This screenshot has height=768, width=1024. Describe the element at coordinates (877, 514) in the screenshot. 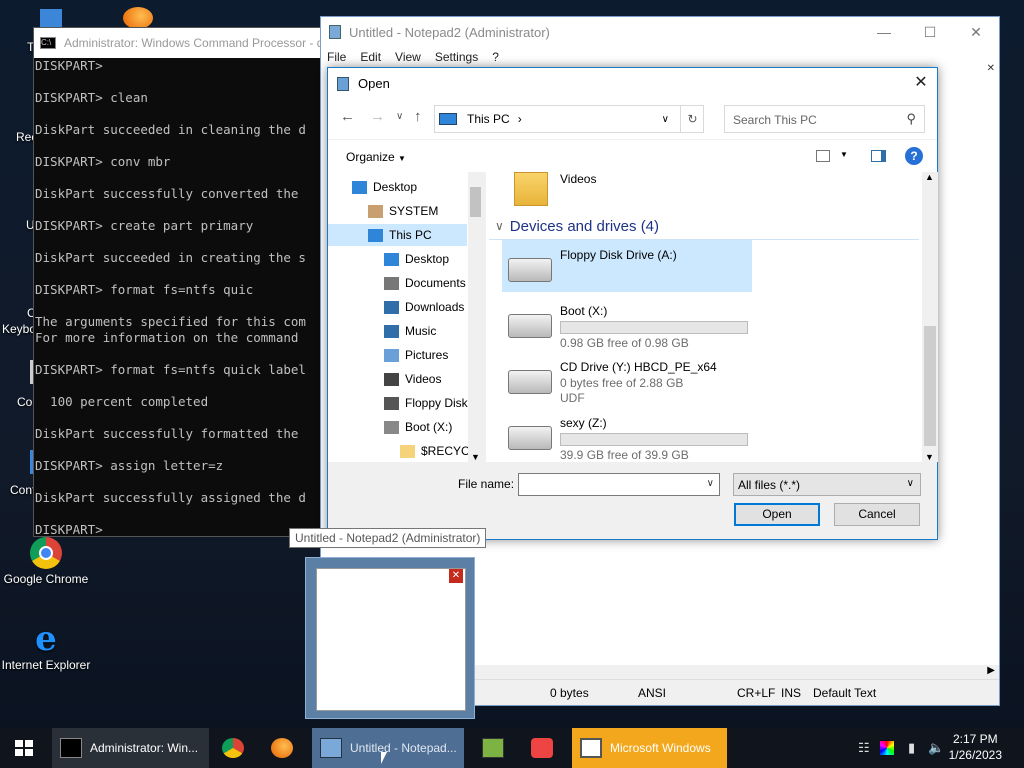

I see `cancel-button: Cancel` at that location.